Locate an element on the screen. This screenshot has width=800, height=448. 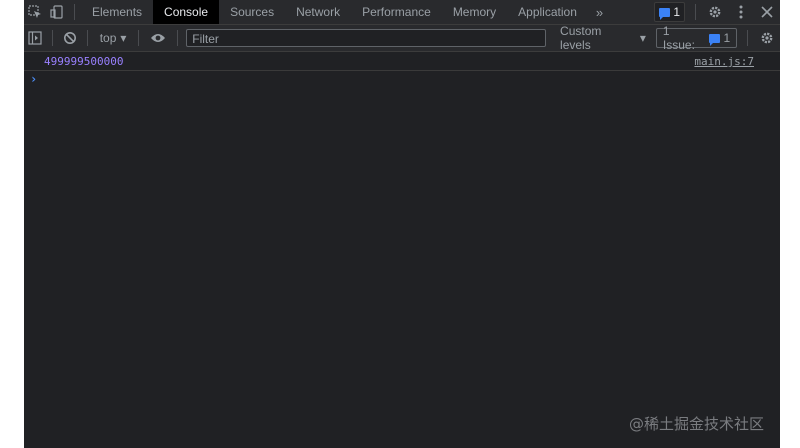
tab-sources: Sources is located at coordinates (252, 12).